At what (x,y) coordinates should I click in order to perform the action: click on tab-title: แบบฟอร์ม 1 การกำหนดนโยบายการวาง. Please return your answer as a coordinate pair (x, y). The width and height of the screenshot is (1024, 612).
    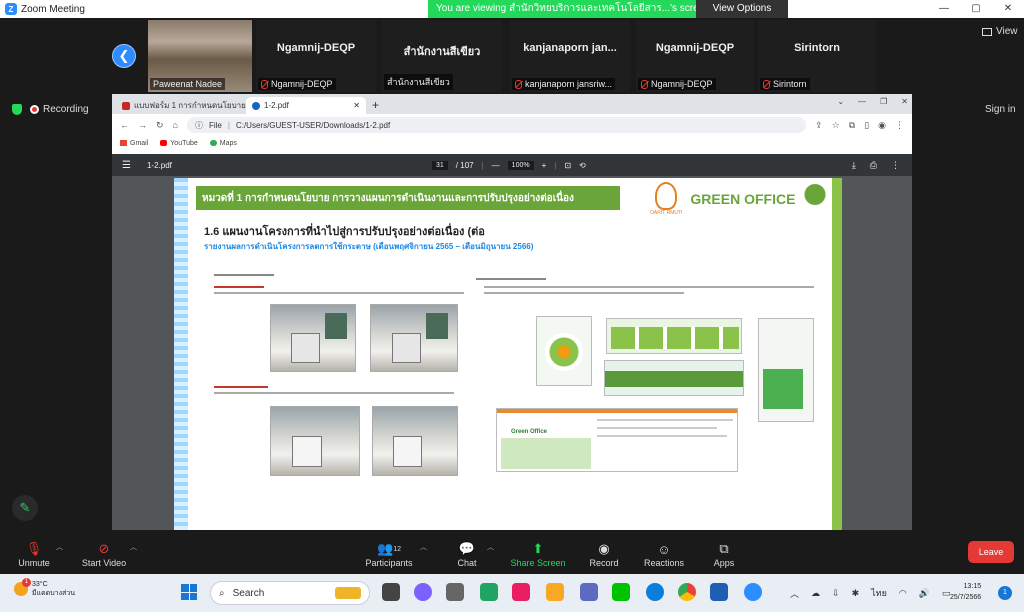
    Looking at the image, I should click on (190, 105).